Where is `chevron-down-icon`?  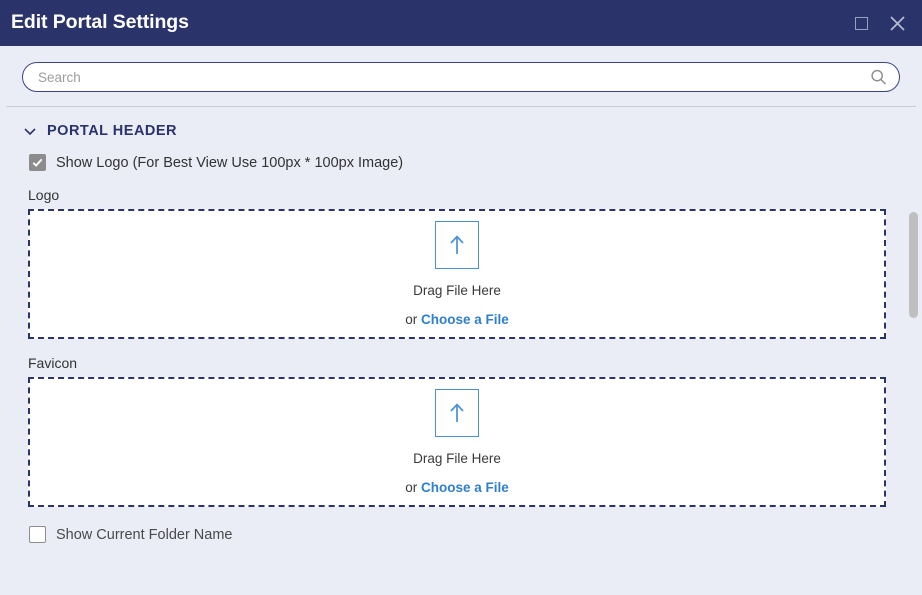
chevron-down-icon is located at coordinates (30, 132).